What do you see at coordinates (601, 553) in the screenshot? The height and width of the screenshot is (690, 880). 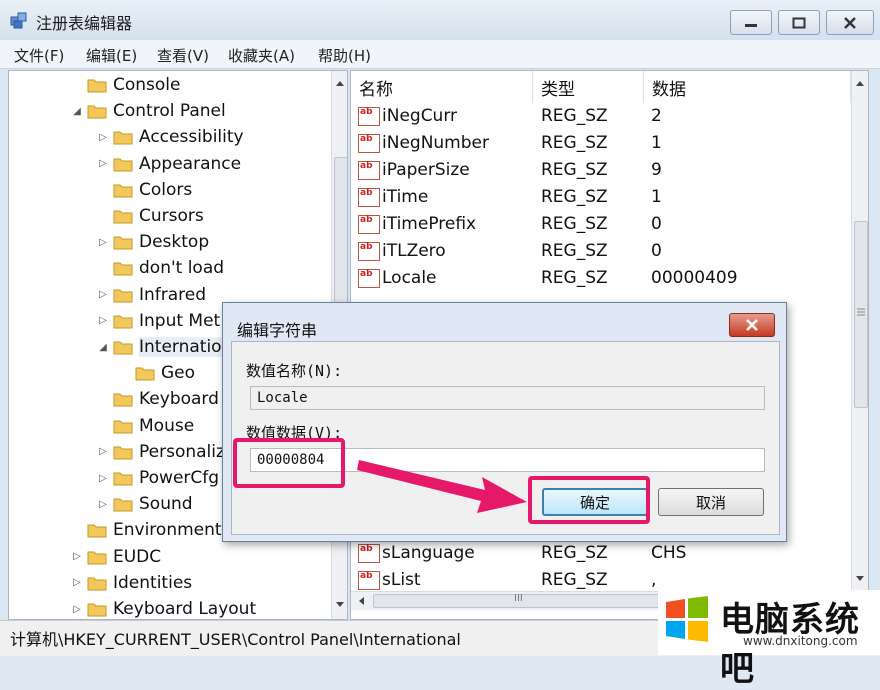 I see `value-row: ab sLanguage REG_SZ CHS` at bounding box center [601, 553].